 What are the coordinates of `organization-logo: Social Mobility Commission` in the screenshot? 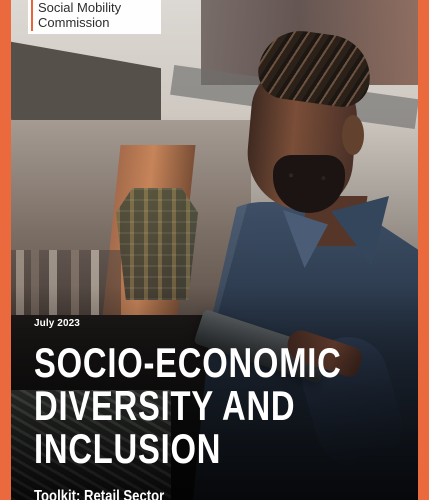 It's located at (94, 17).